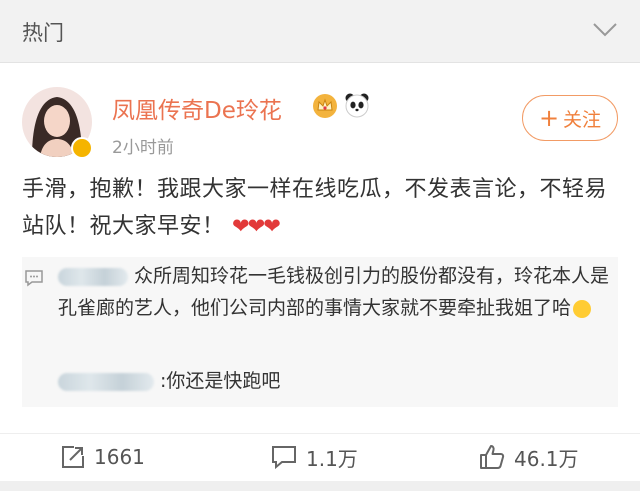  I want to click on comment-item: :你还是快跑吧, so click(338, 381).